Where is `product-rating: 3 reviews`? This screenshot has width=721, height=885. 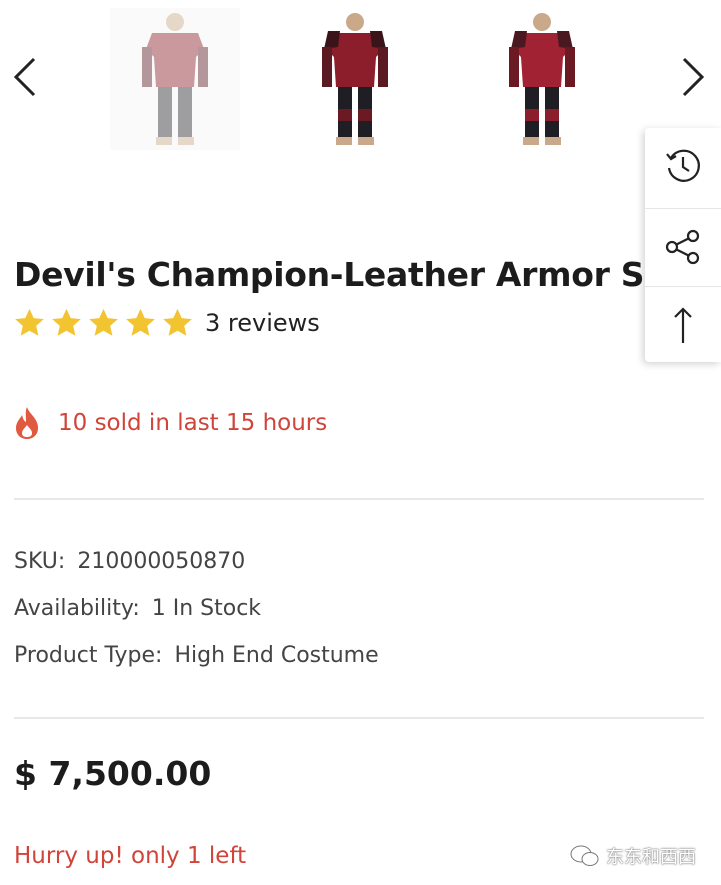 product-rating: 3 reviews is located at coordinates (166, 323).